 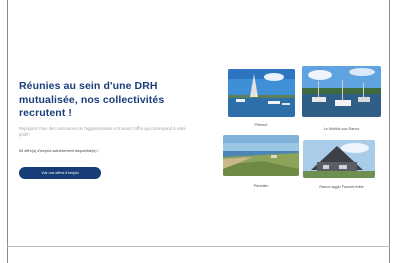 I want to click on commune-card: Pléneuf, so click(x=261, y=101).